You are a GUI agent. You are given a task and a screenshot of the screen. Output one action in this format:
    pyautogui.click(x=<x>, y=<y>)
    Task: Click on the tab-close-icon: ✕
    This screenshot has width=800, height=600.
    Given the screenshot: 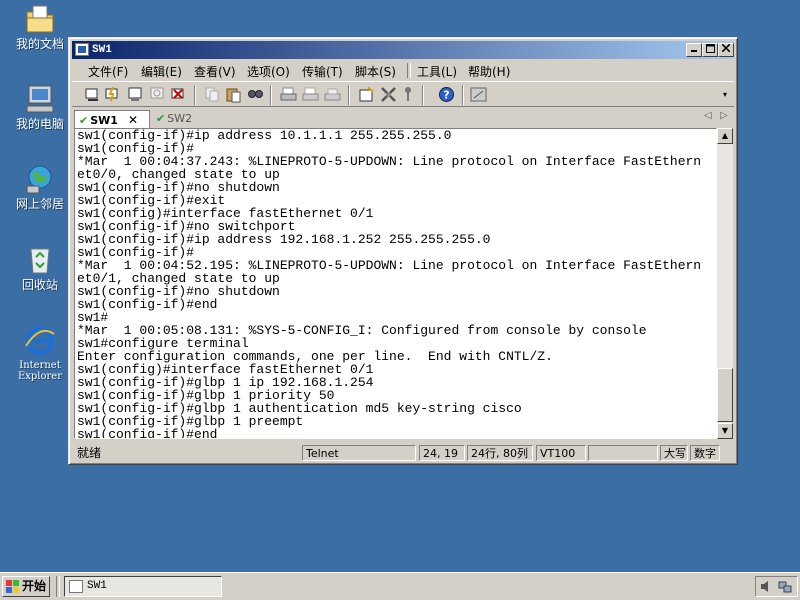 What is the action you would take?
    pyautogui.click(x=133, y=120)
    